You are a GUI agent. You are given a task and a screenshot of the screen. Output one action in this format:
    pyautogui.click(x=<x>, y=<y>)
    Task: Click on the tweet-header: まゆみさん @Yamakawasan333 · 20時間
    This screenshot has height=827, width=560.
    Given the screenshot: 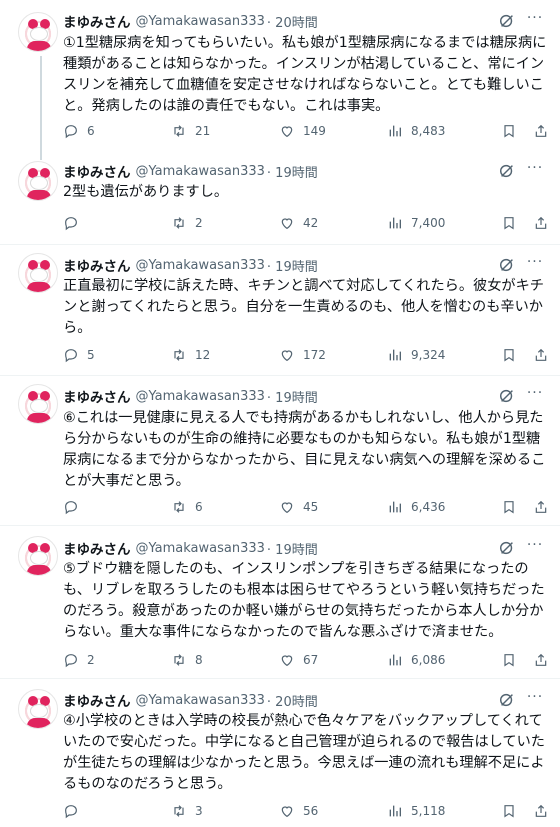 What is the action you would take?
    pyautogui.click(x=190, y=700)
    